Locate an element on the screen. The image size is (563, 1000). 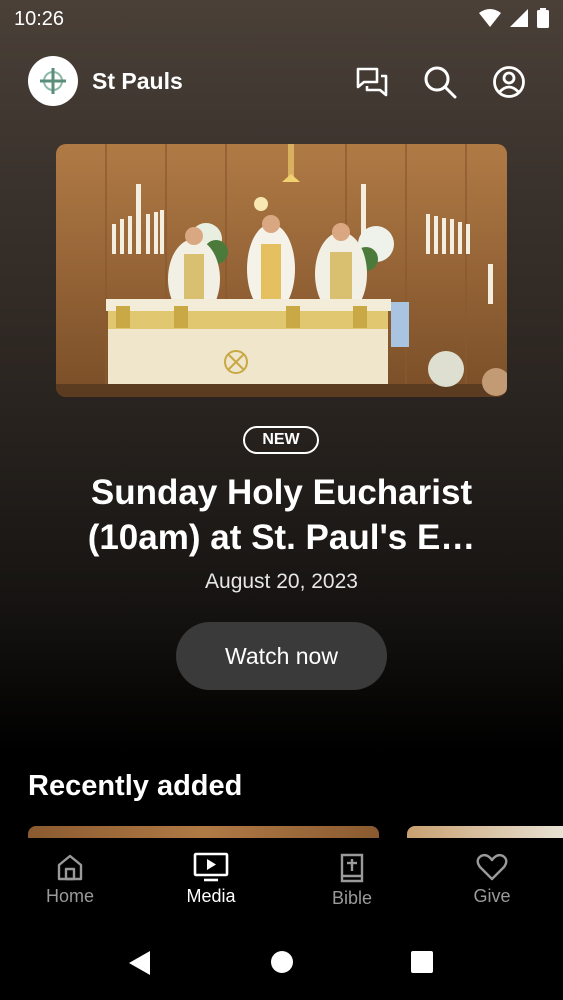
nav-give: Give is located at coordinates (492, 879).